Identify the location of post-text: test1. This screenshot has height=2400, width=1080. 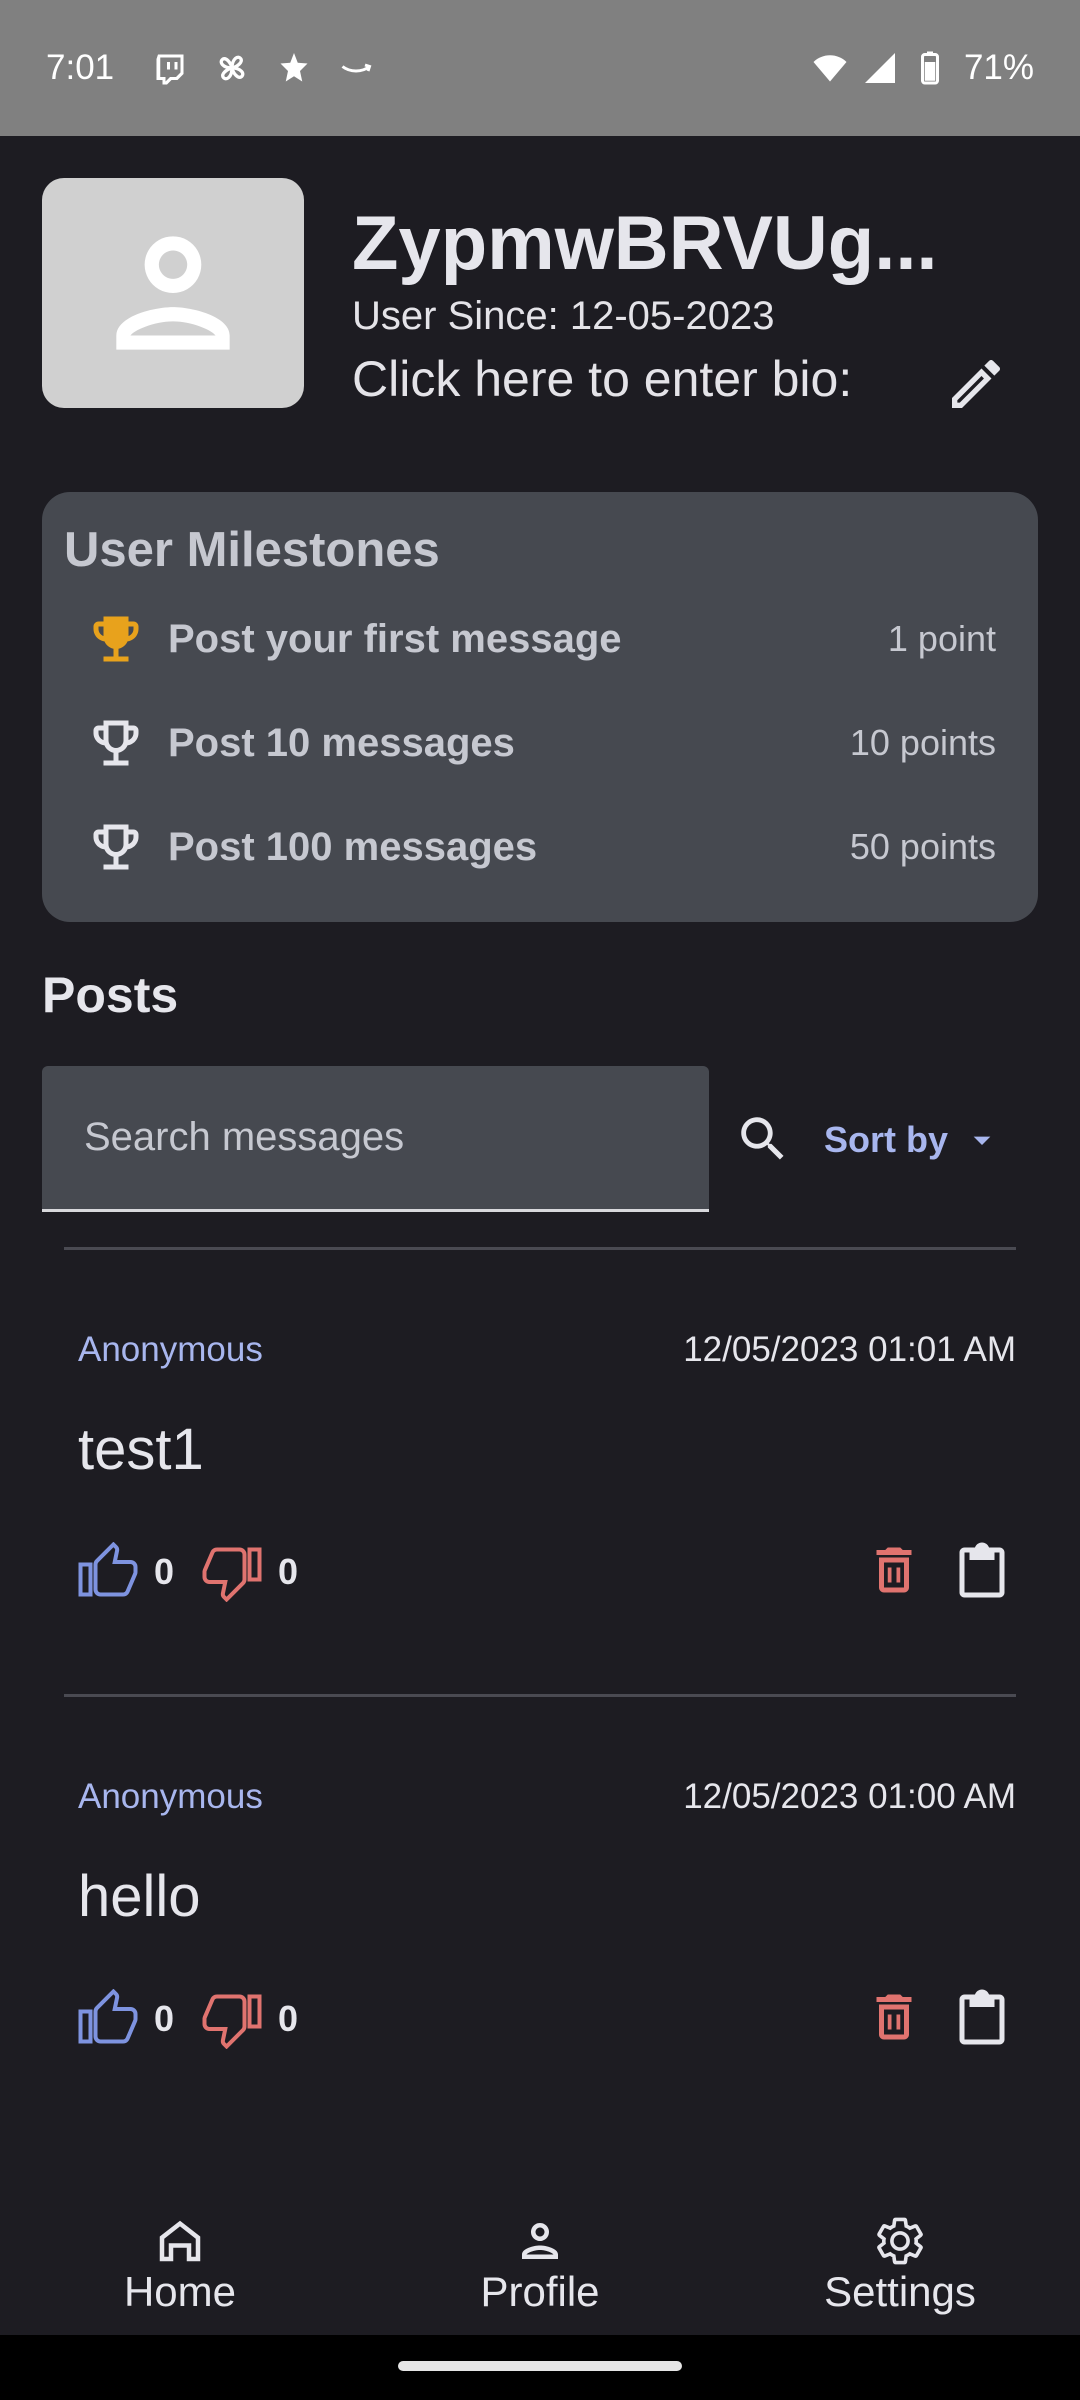
(141, 1449).